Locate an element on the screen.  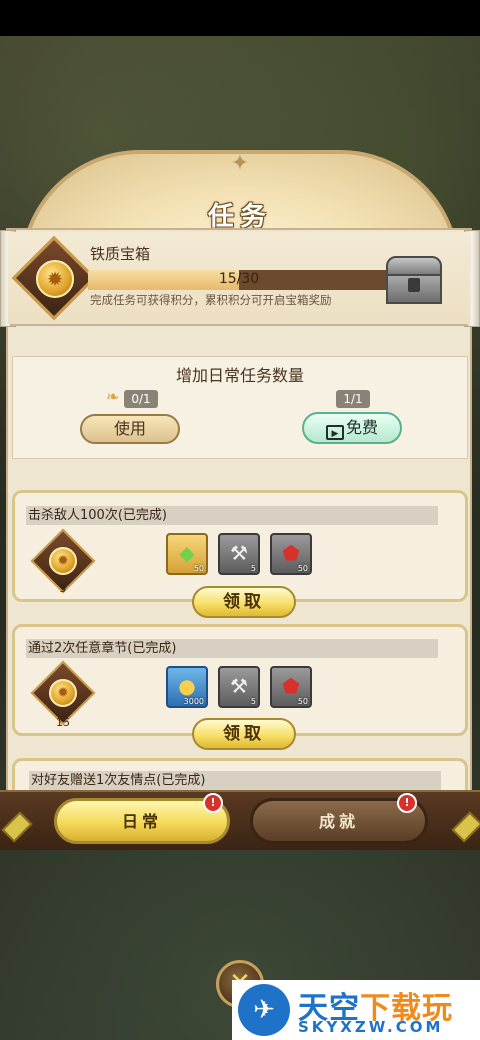
task-title: 击杀敌人100次(已完成) is located at coordinates (232, 515).